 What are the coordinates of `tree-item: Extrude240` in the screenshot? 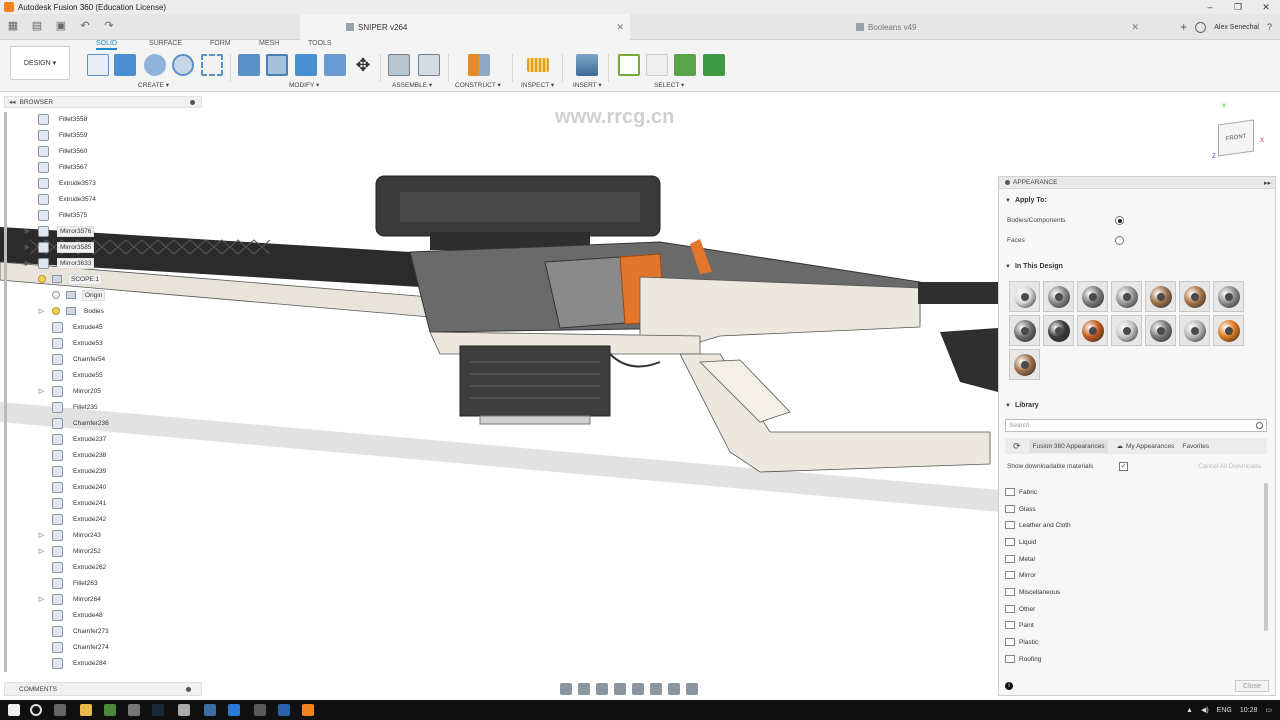 It's located at (80, 487).